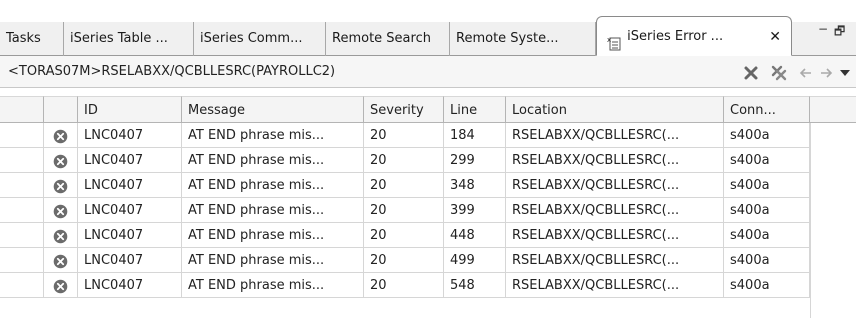 This screenshot has height=318, width=856. What do you see at coordinates (839, 32) in the screenshot?
I see `maximize-icon: 🗗` at bounding box center [839, 32].